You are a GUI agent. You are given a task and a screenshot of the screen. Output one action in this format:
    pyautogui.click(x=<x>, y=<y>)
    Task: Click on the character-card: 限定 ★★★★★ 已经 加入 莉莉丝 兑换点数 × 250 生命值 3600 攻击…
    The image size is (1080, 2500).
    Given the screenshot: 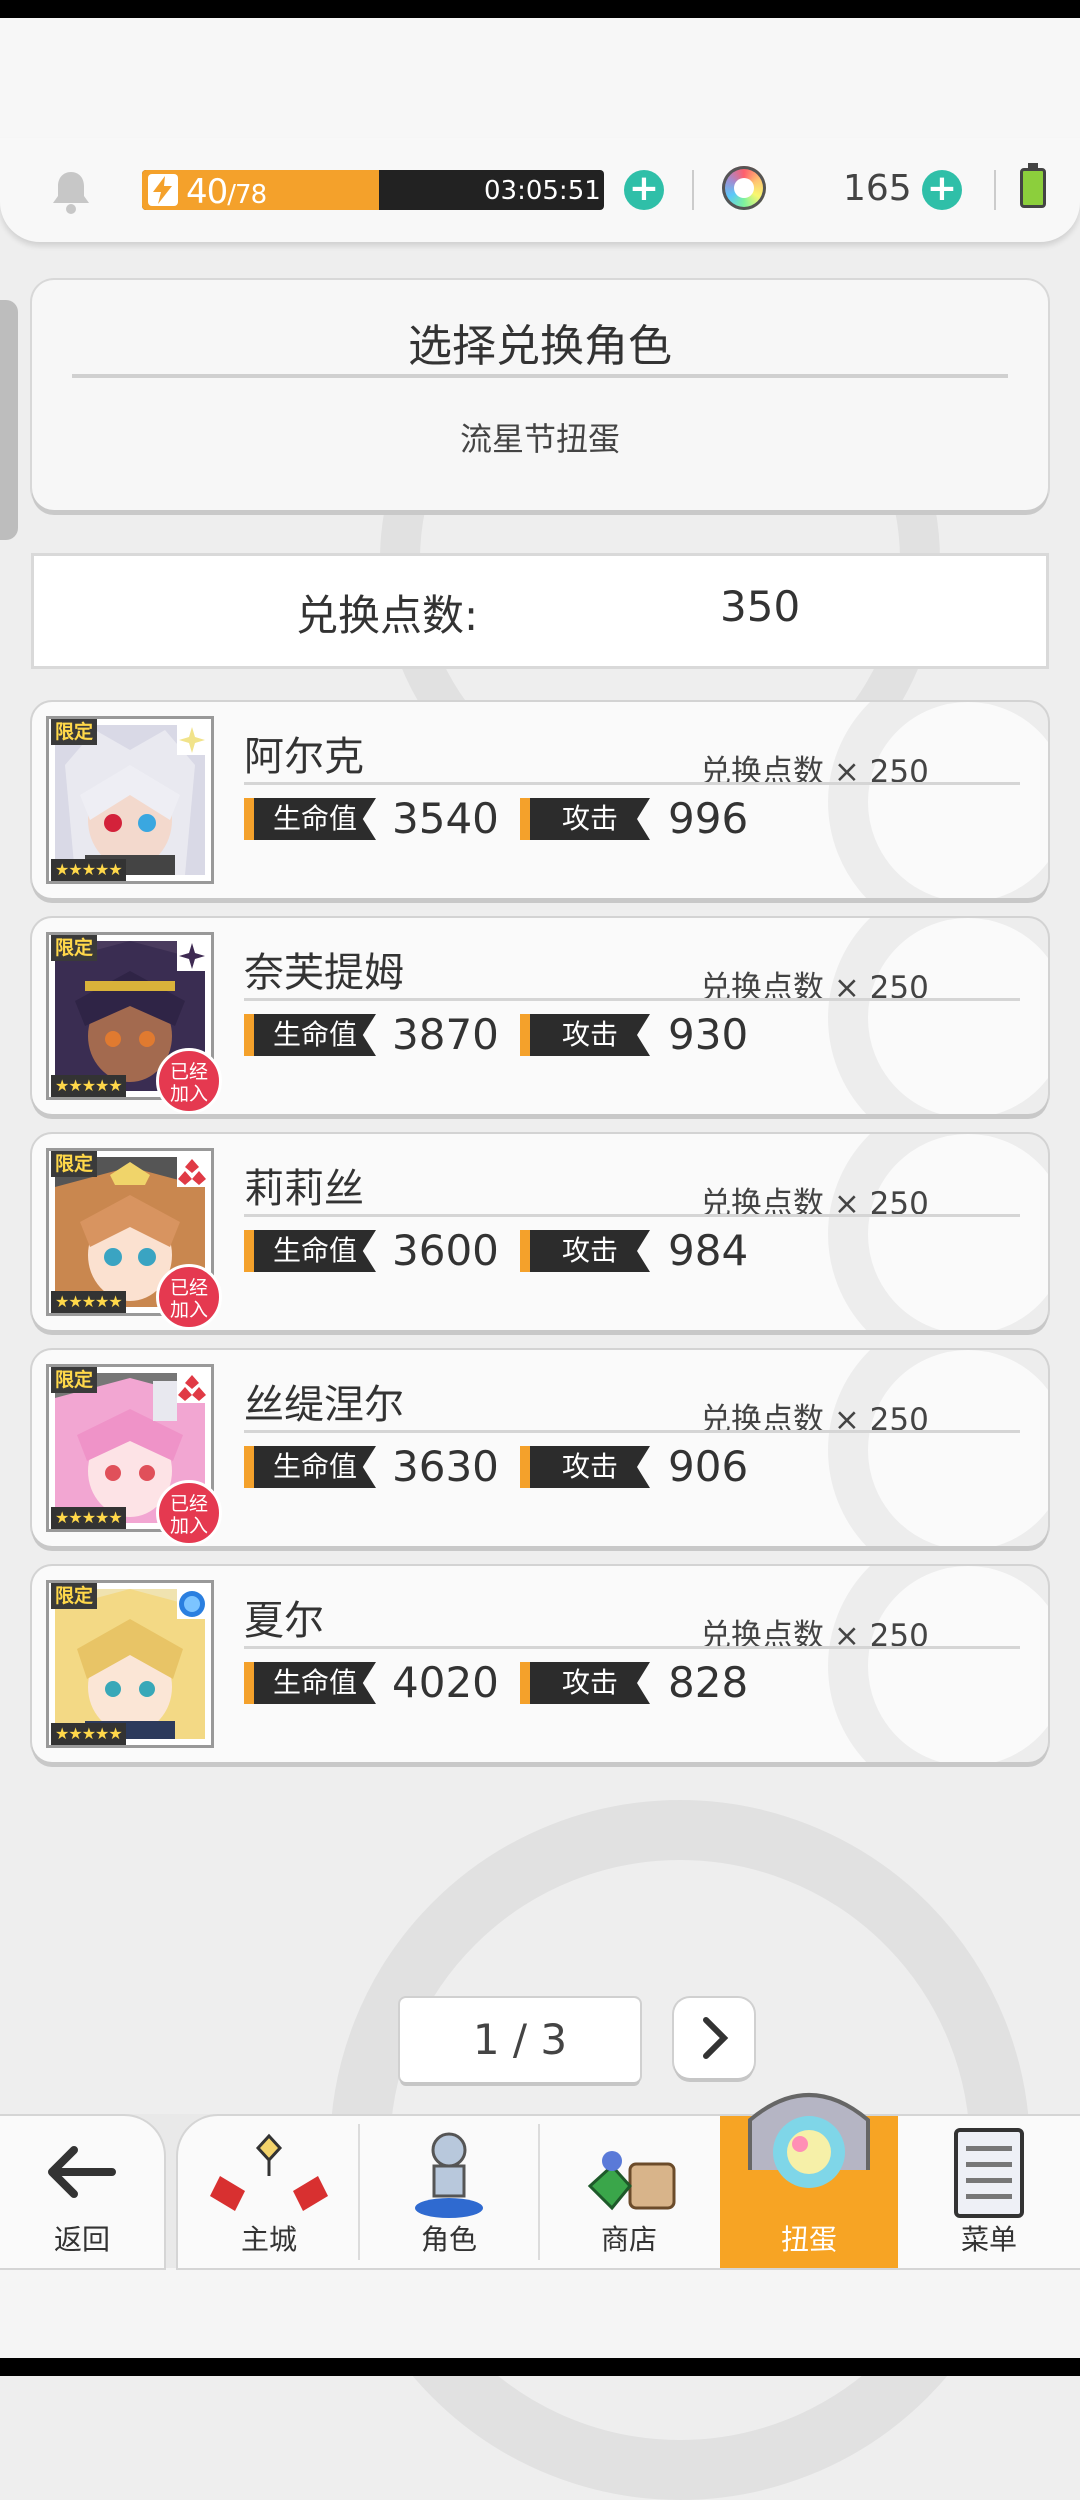 What is the action you would take?
    pyautogui.click(x=540, y=1232)
    